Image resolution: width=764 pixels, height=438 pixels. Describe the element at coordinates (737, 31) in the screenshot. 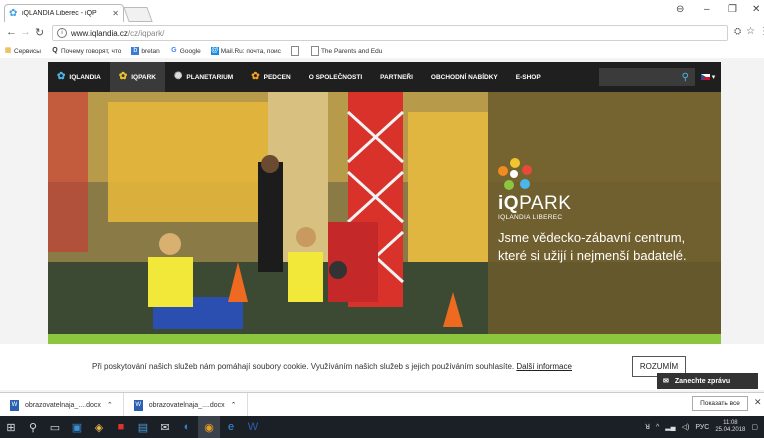

I see `translate-icon: ⛭` at that location.